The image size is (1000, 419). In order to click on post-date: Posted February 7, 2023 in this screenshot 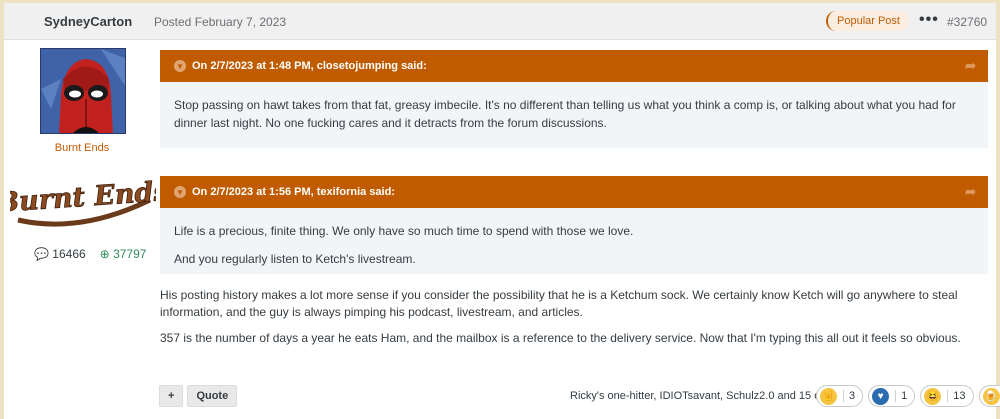, I will do `click(220, 22)`.